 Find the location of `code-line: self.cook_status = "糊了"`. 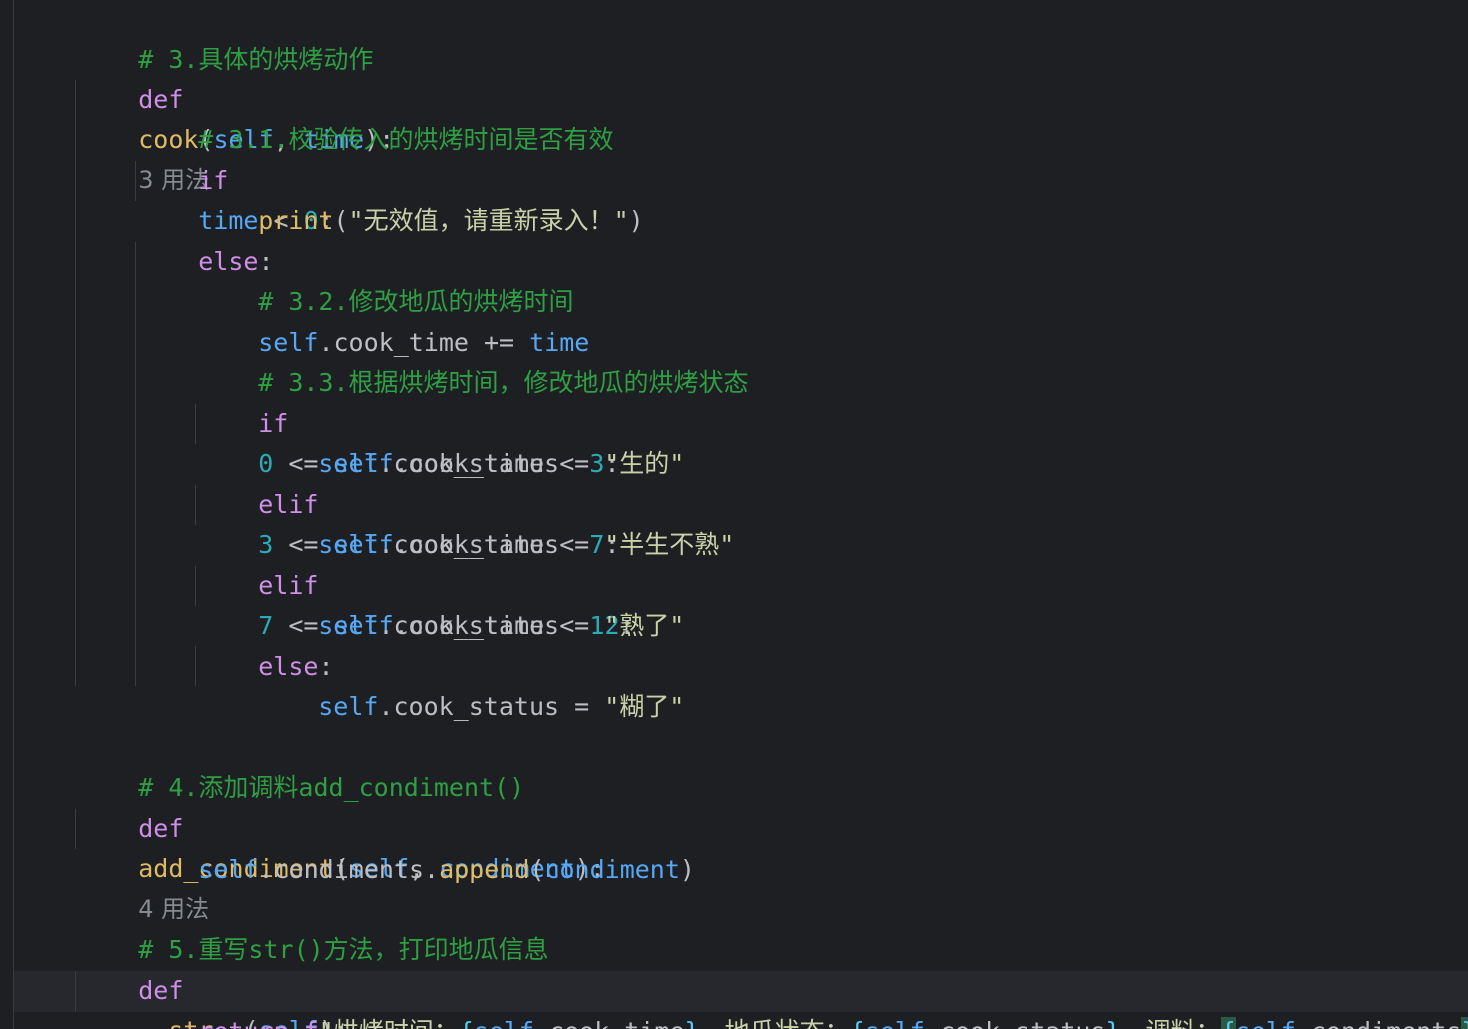

code-line: self.cook_status = "糊了" is located at coordinates (471, 684).